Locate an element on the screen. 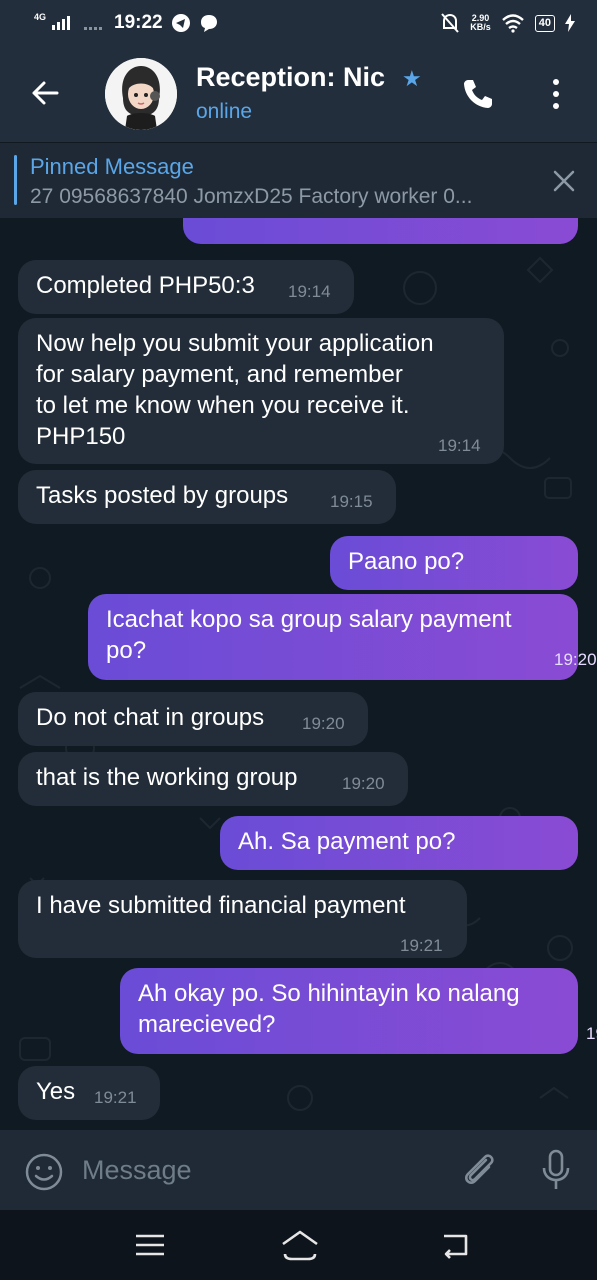 The height and width of the screenshot is (1280, 597). message-line: to let me know when you receive it. is located at coordinates (223, 405).